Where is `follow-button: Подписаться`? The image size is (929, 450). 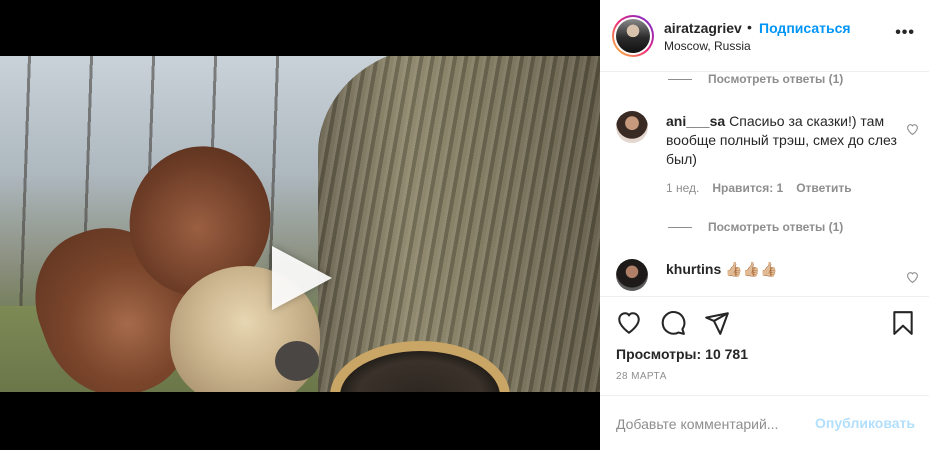
follow-button: Подписаться is located at coordinates (805, 28).